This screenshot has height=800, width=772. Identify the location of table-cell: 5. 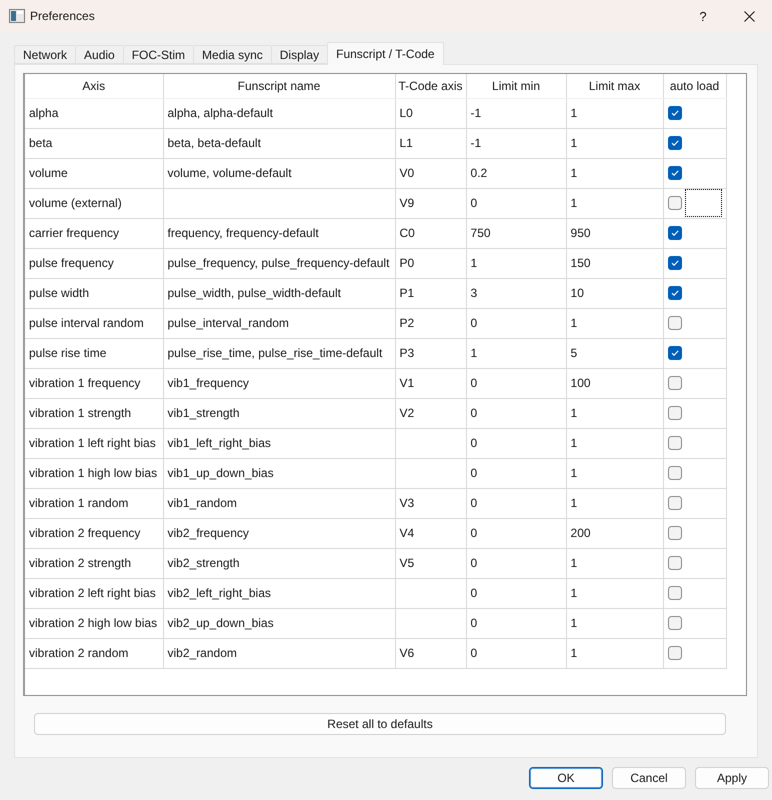
(615, 353).